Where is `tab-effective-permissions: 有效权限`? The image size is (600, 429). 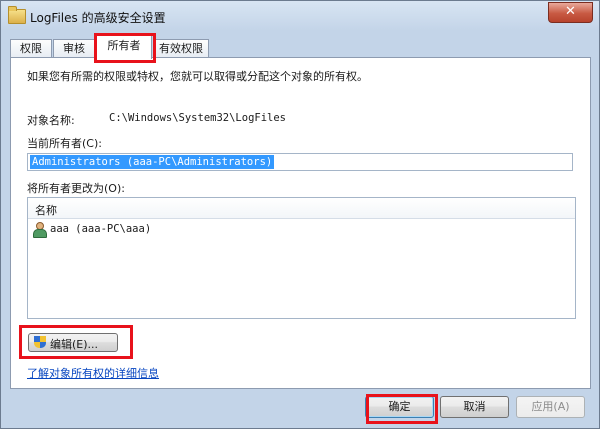
tab-effective-permissions: 有效权限 is located at coordinates (181, 48).